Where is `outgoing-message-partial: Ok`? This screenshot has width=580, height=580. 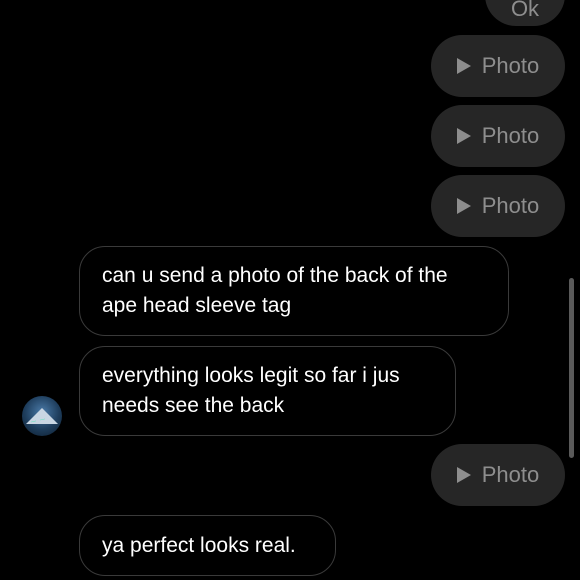
outgoing-message-partial: Ok is located at coordinates (525, 13).